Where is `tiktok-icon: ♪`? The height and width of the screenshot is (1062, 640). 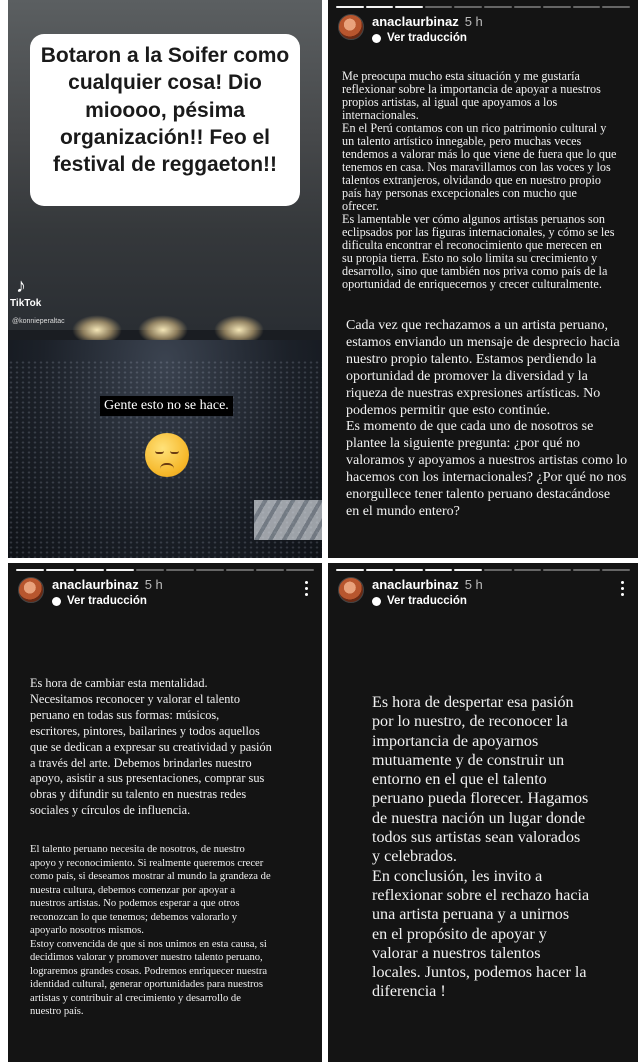 tiktok-icon: ♪ is located at coordinates (21, 286).